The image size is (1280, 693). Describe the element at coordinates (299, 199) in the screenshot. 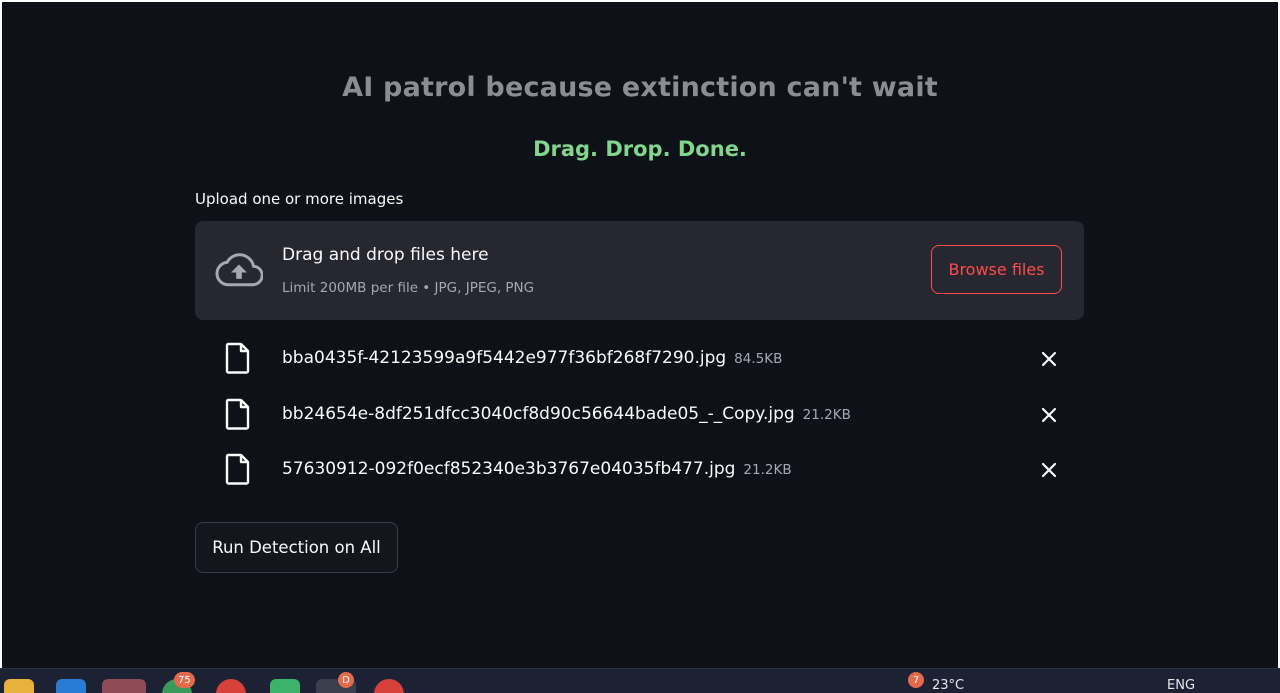

I see `upload-label: Upload one or more images` at that location.